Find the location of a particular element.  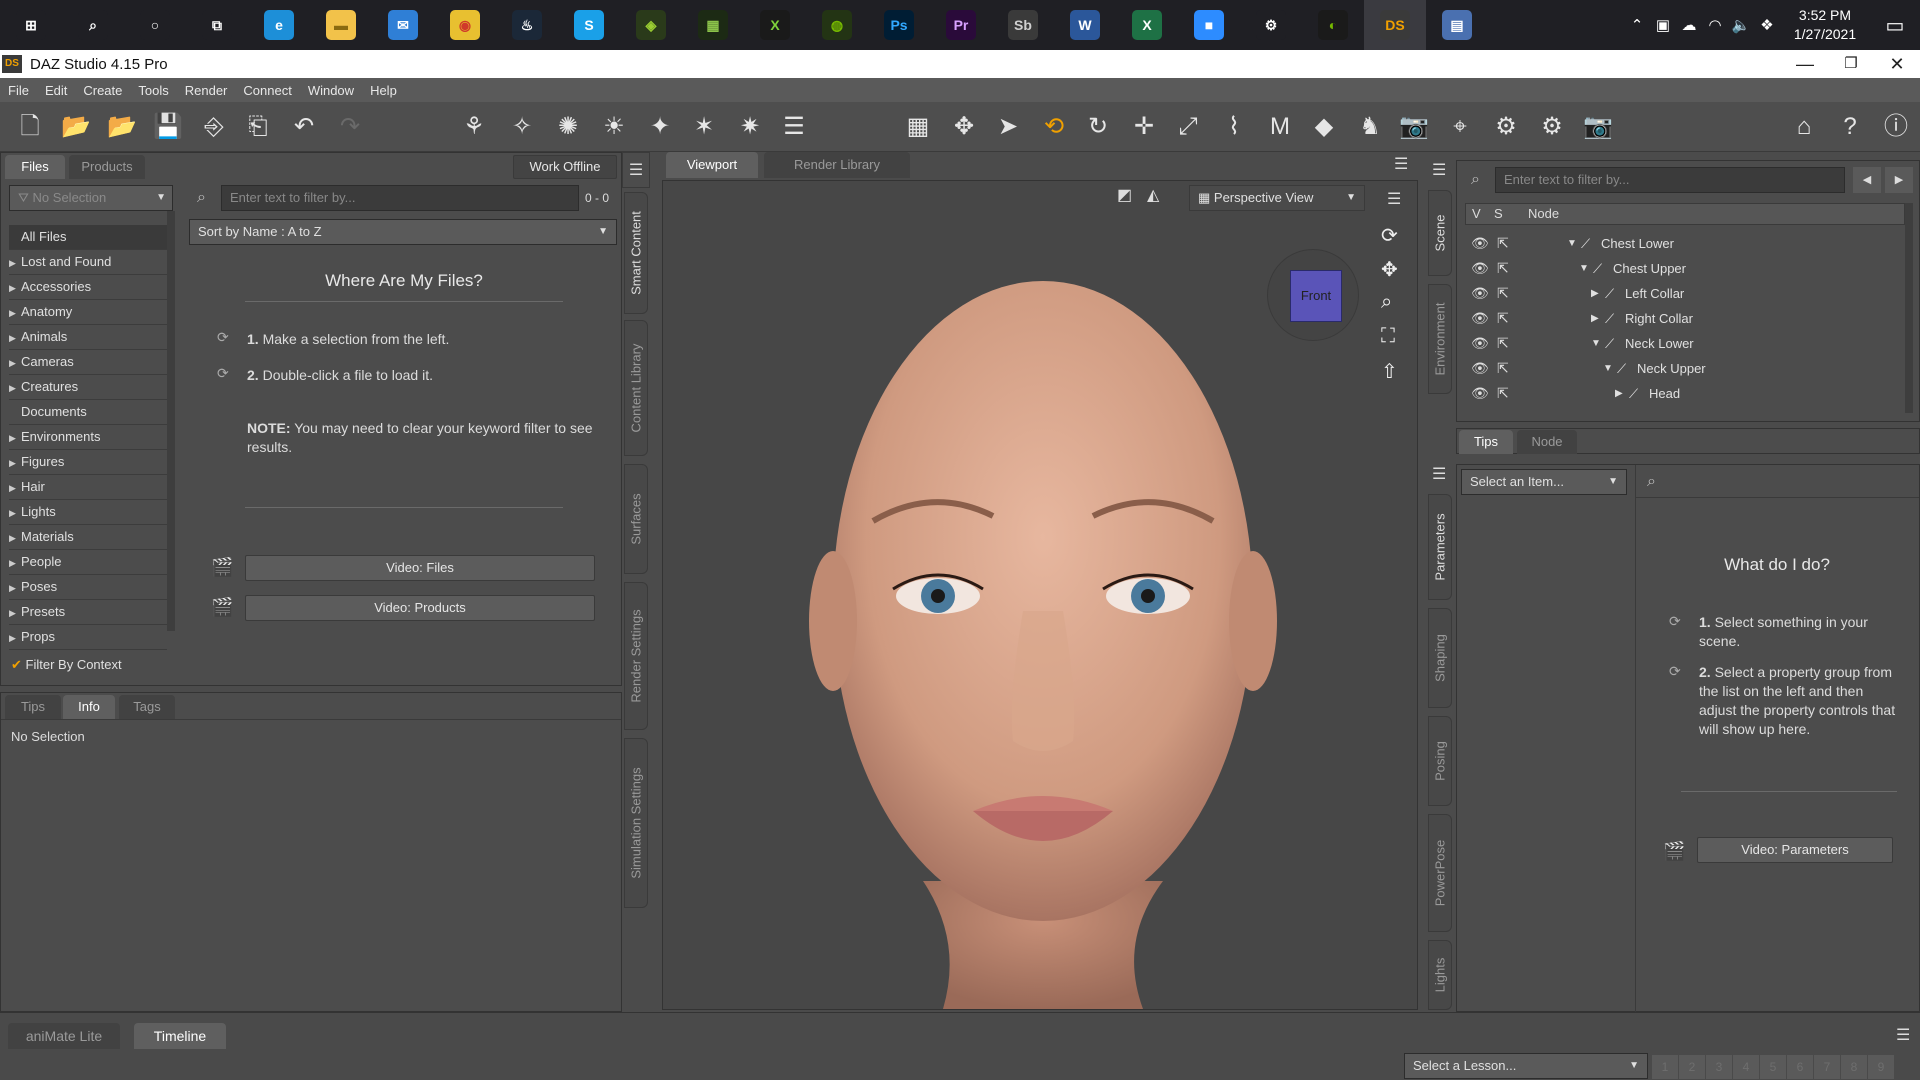

new-scene-icon: 🗋 is located at coordinates (30, 127).